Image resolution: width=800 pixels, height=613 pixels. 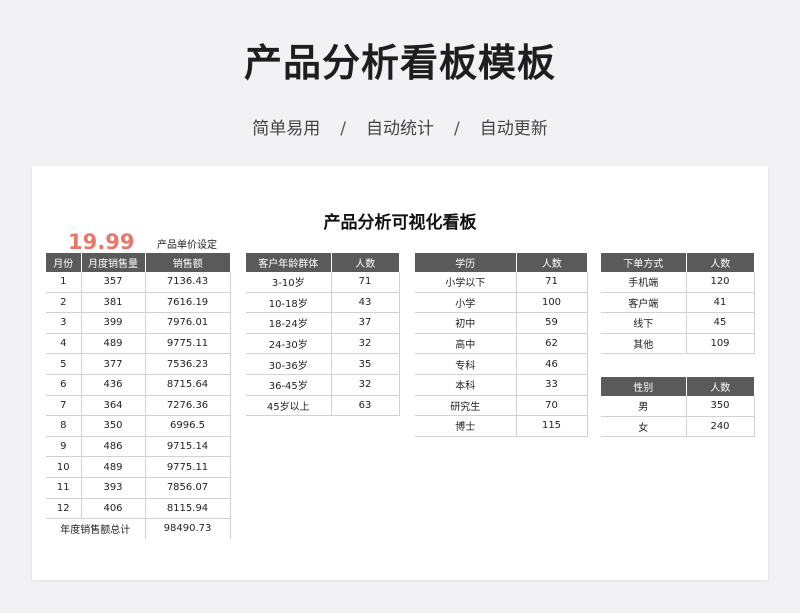 What do you see at coordinates (289, 282) in the screenshot?
I see `table-cell: 3-10岁` at bounding box center [289, 282].